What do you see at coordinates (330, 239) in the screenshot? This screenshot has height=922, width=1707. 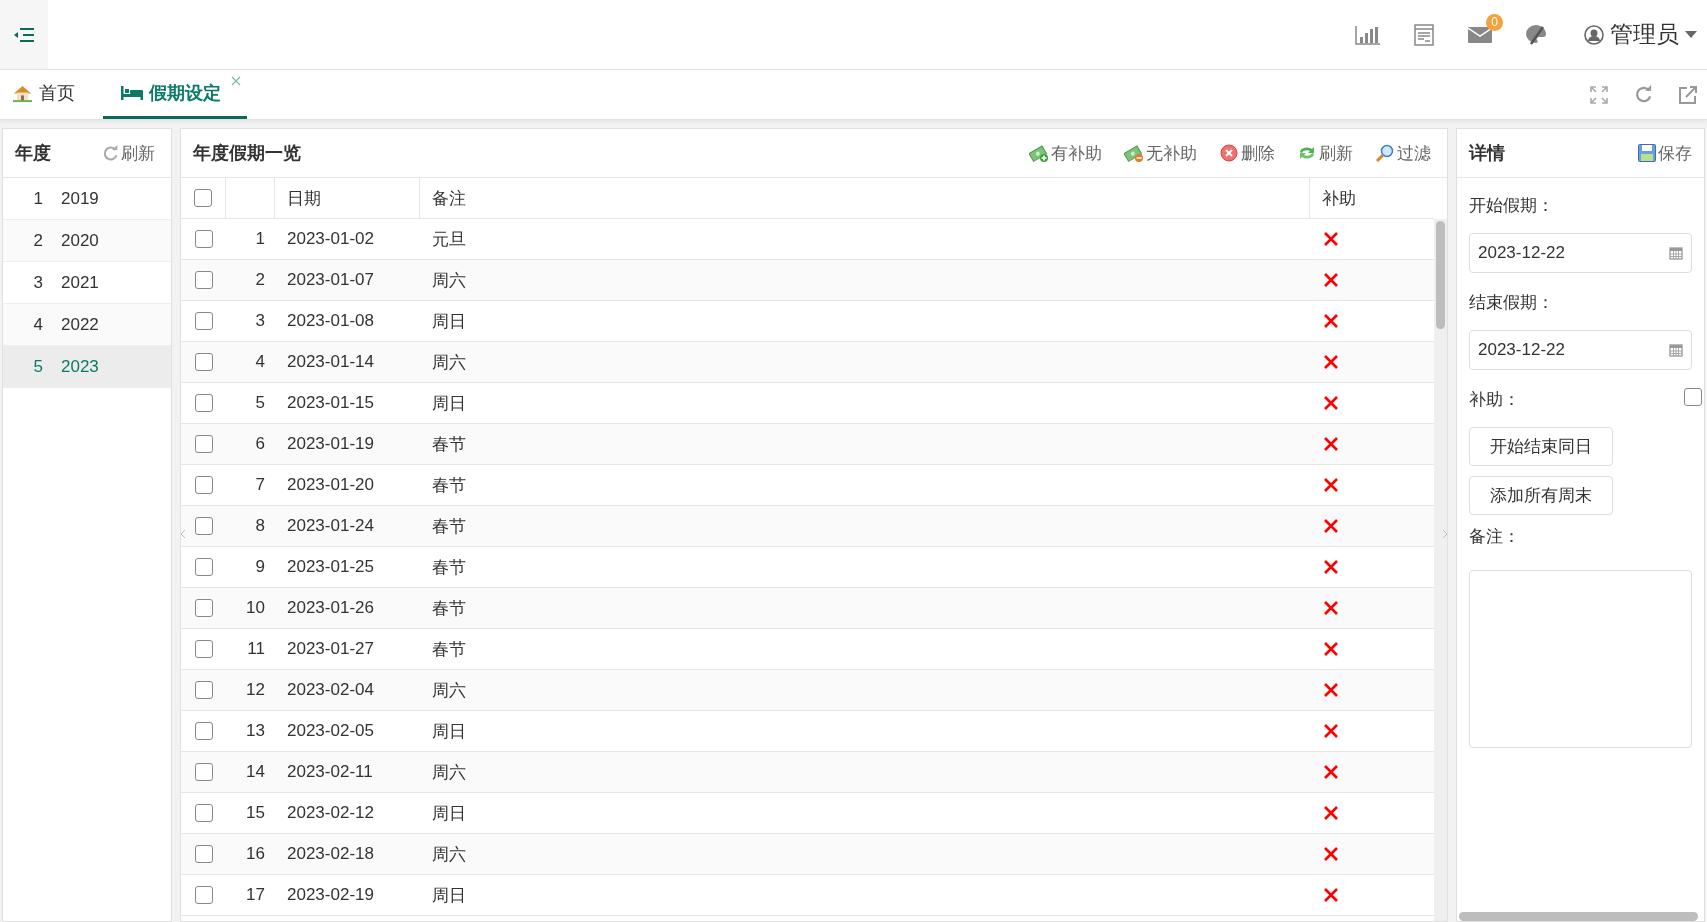 I see `table-cell: 2023-01-02` at bounding box center [330, 239].